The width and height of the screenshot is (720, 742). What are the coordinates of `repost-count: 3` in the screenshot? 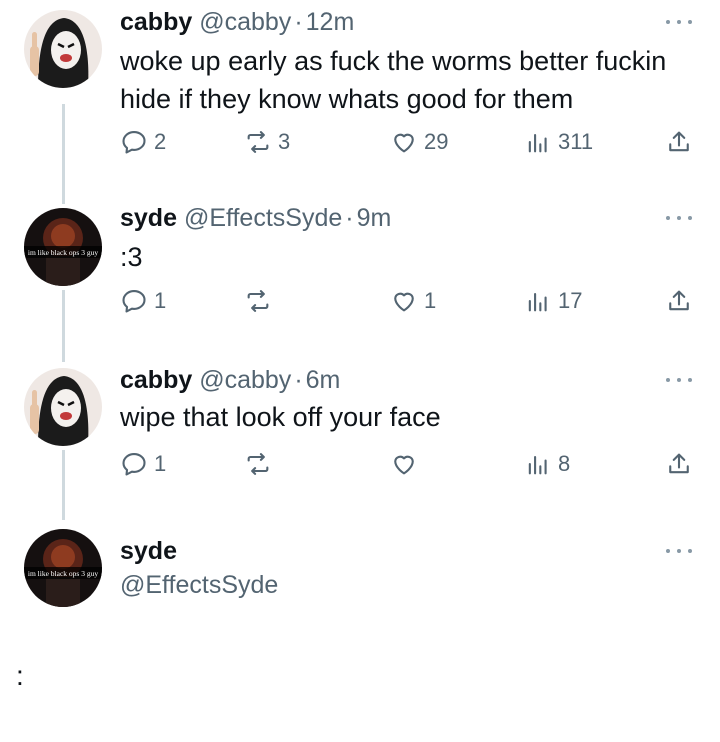 It's located at (284, 141).